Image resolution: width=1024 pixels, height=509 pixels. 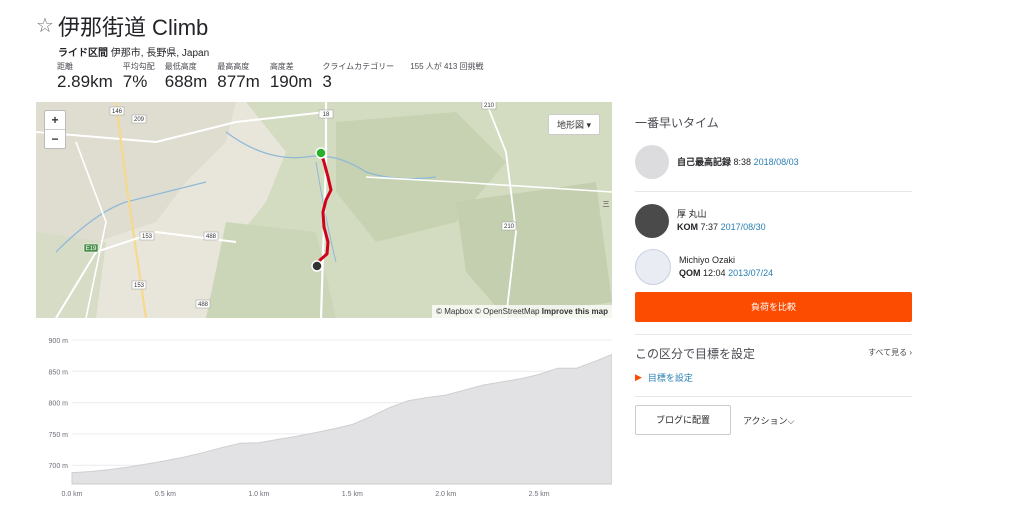 I want to click on kom-effort: 厚 丸山 KOM 7:37 2017/08/30, so click(x=773, y=221).